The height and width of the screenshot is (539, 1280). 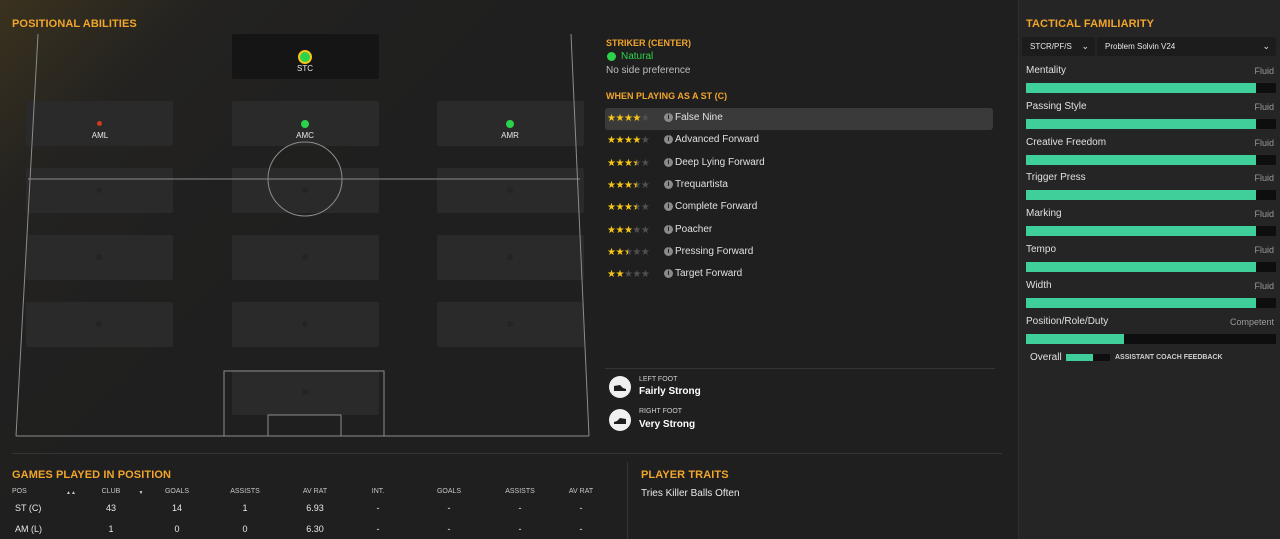 I want to click on right-foot-label: RIGHT FOOT, so click(x=661, y=411).